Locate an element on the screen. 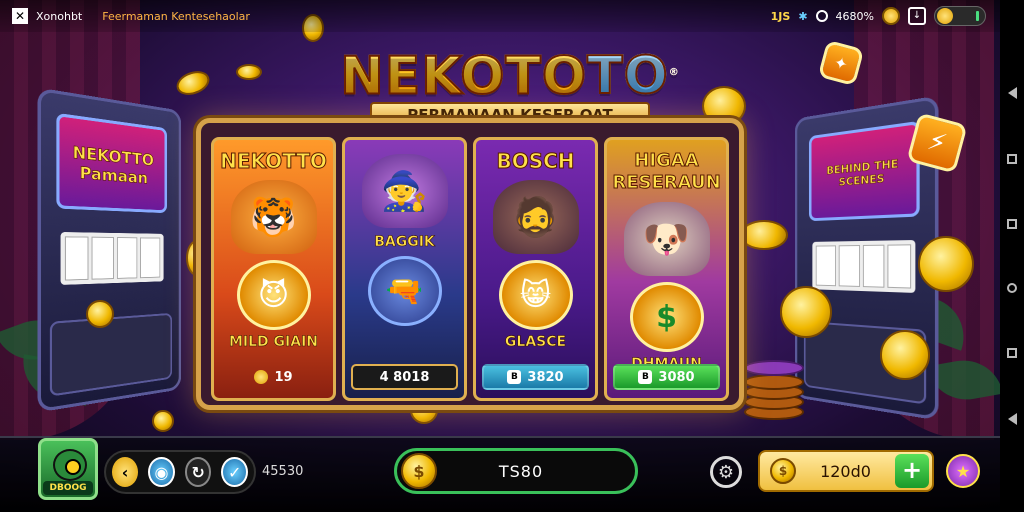  nav-overview-icon is located at coordinates (1012, 352).